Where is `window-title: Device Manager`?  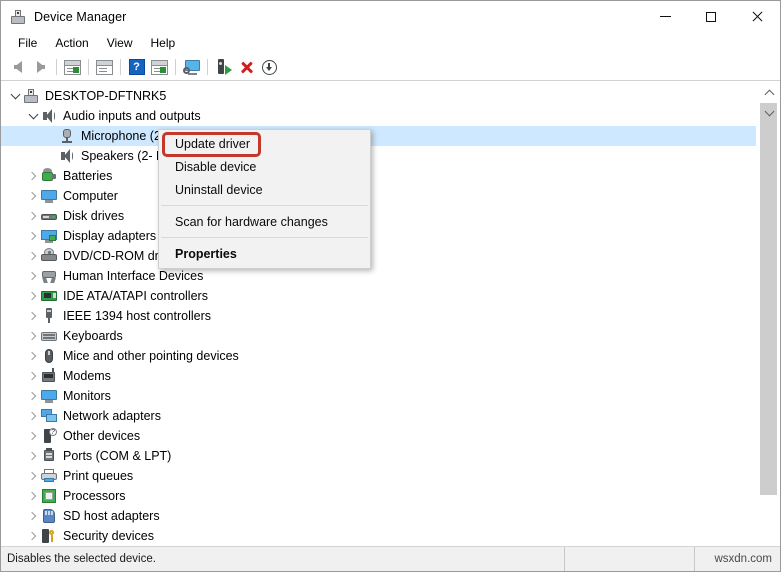 window-title: Device Manager is located at coordinates (80, 16).